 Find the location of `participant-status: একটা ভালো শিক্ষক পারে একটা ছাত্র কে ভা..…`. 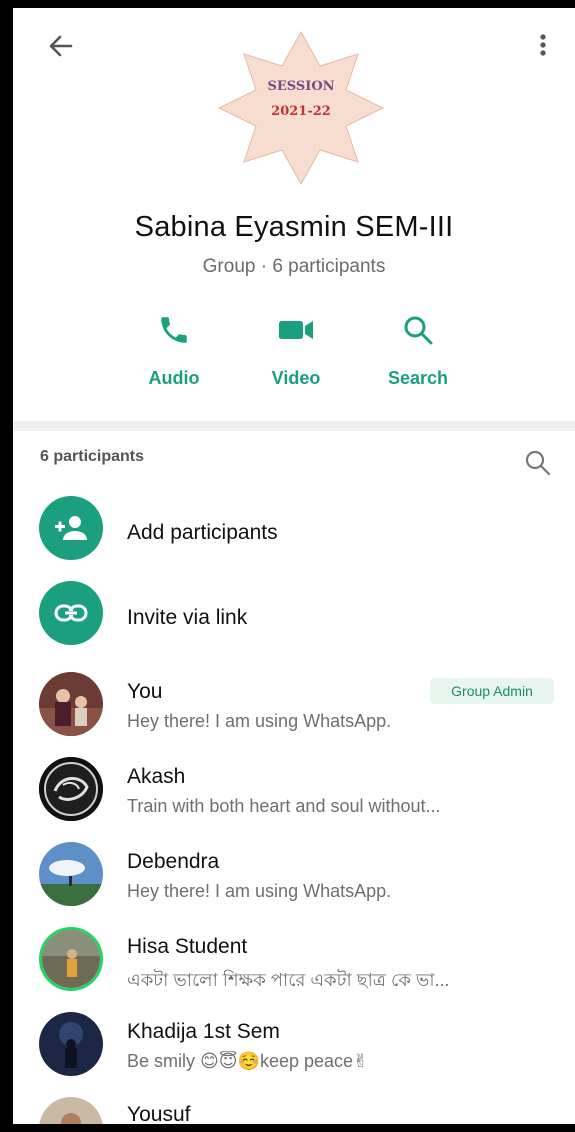

participant-status: একটা ভালো শিক্ষক পারে একটা ছাত্র কে ভা..… is located at coordinates (288, 980).